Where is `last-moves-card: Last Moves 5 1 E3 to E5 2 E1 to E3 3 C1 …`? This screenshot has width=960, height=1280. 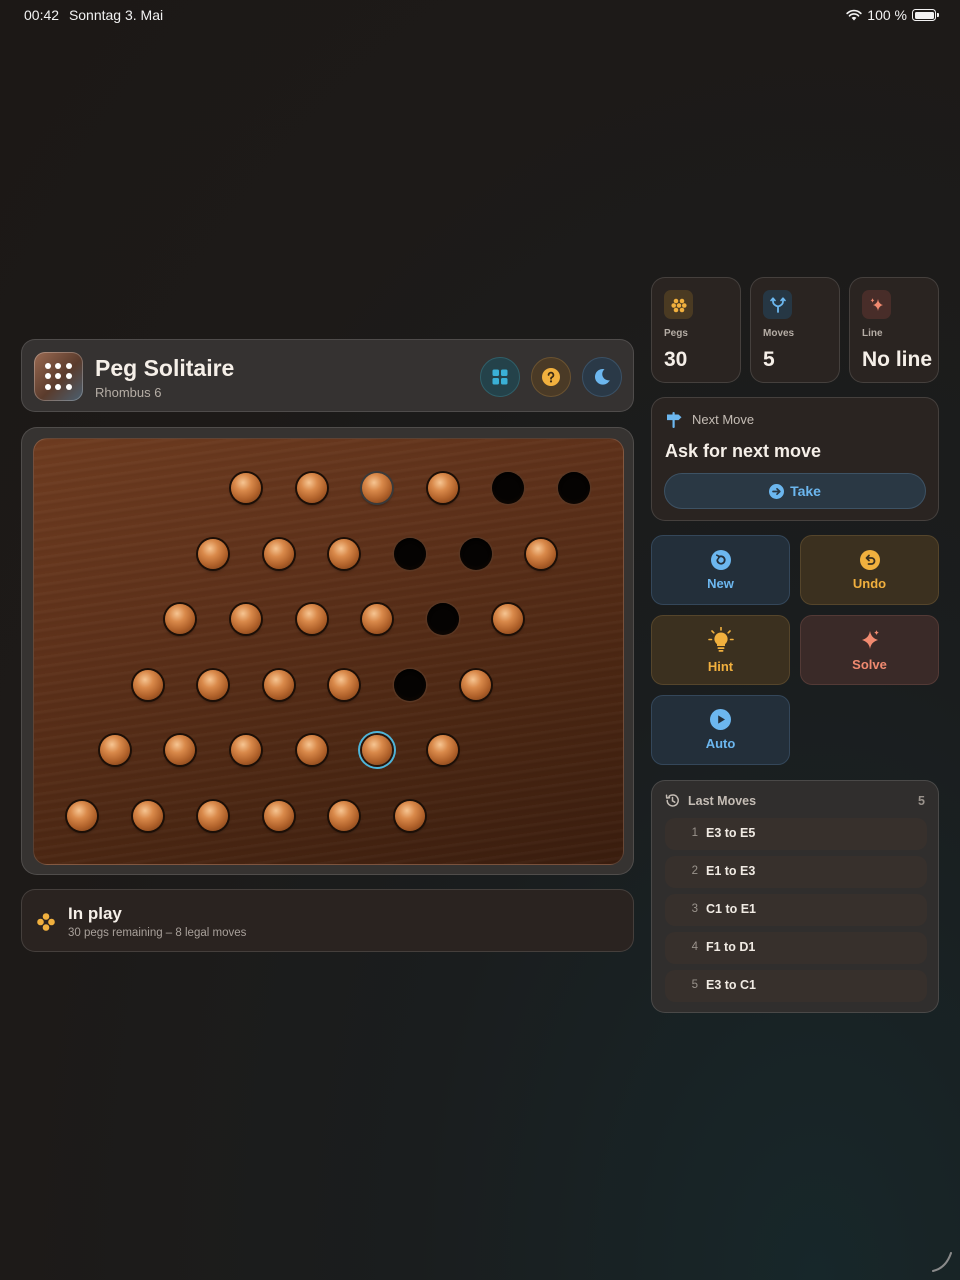
last-moves-card: Last Moves 5 1 E3 to E5 2 E1 to E3 3 C1 … is located at coordinates (795, 896).